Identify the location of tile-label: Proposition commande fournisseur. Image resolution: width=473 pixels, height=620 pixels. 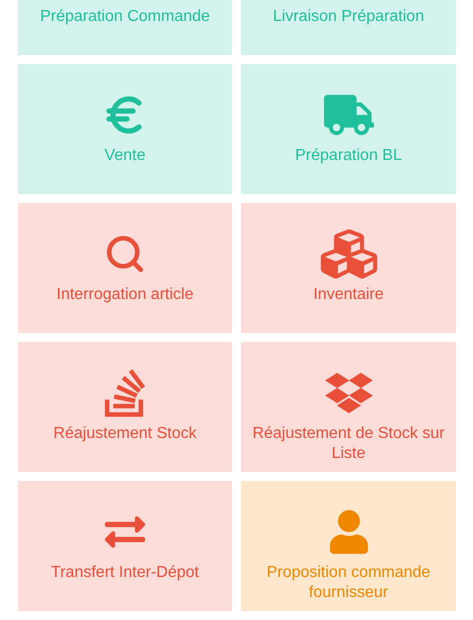
(349, 583).